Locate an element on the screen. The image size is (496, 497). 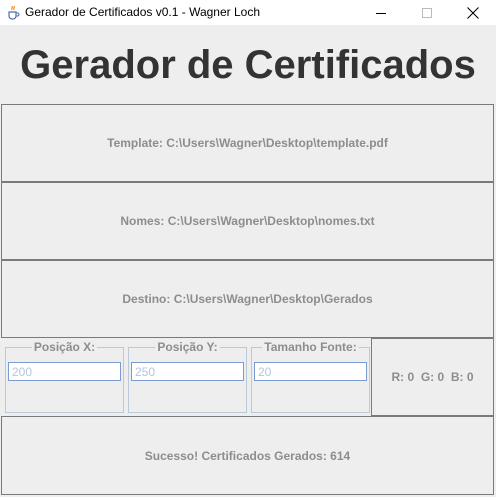
maximize-button is located at coordinates (427, 12).